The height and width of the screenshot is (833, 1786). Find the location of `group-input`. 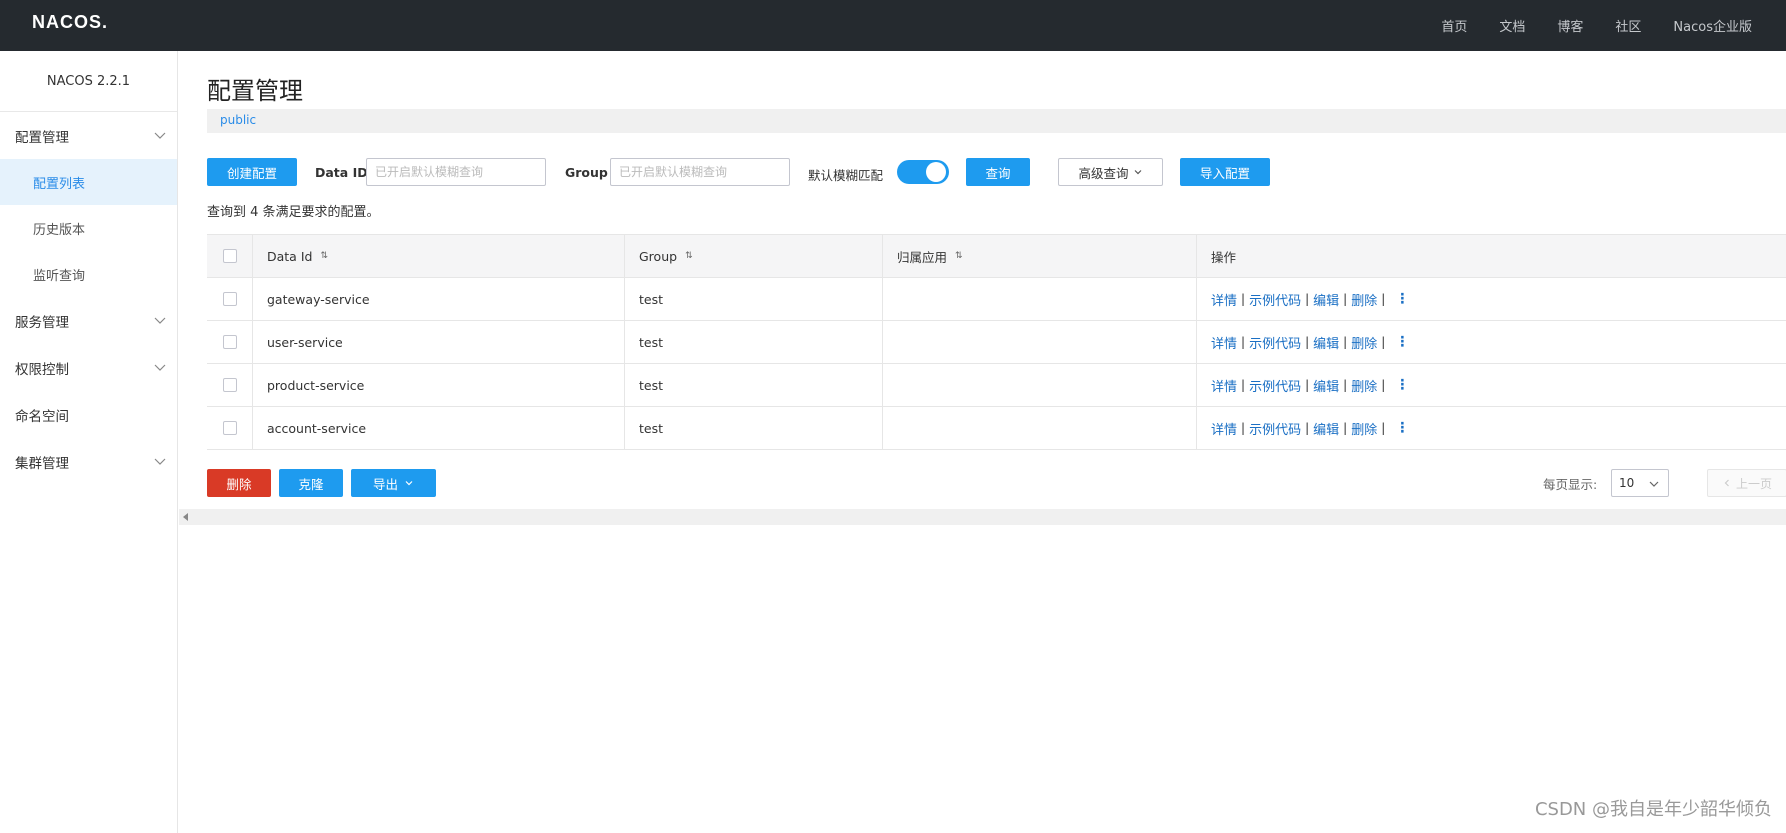

group-input is located at coordinates (700, 172).